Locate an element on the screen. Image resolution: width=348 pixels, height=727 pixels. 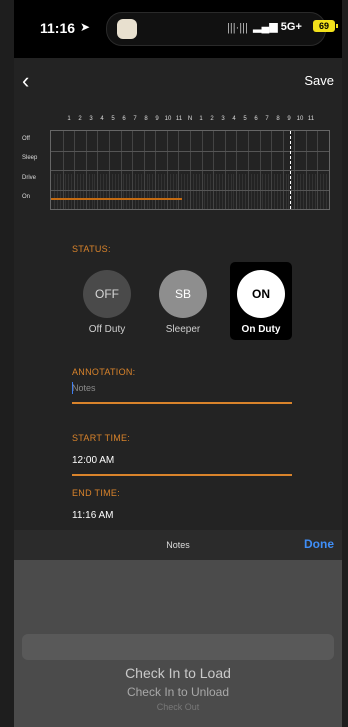
audio-waveform-icon: |||·||| is located at coordinates (237, 28).